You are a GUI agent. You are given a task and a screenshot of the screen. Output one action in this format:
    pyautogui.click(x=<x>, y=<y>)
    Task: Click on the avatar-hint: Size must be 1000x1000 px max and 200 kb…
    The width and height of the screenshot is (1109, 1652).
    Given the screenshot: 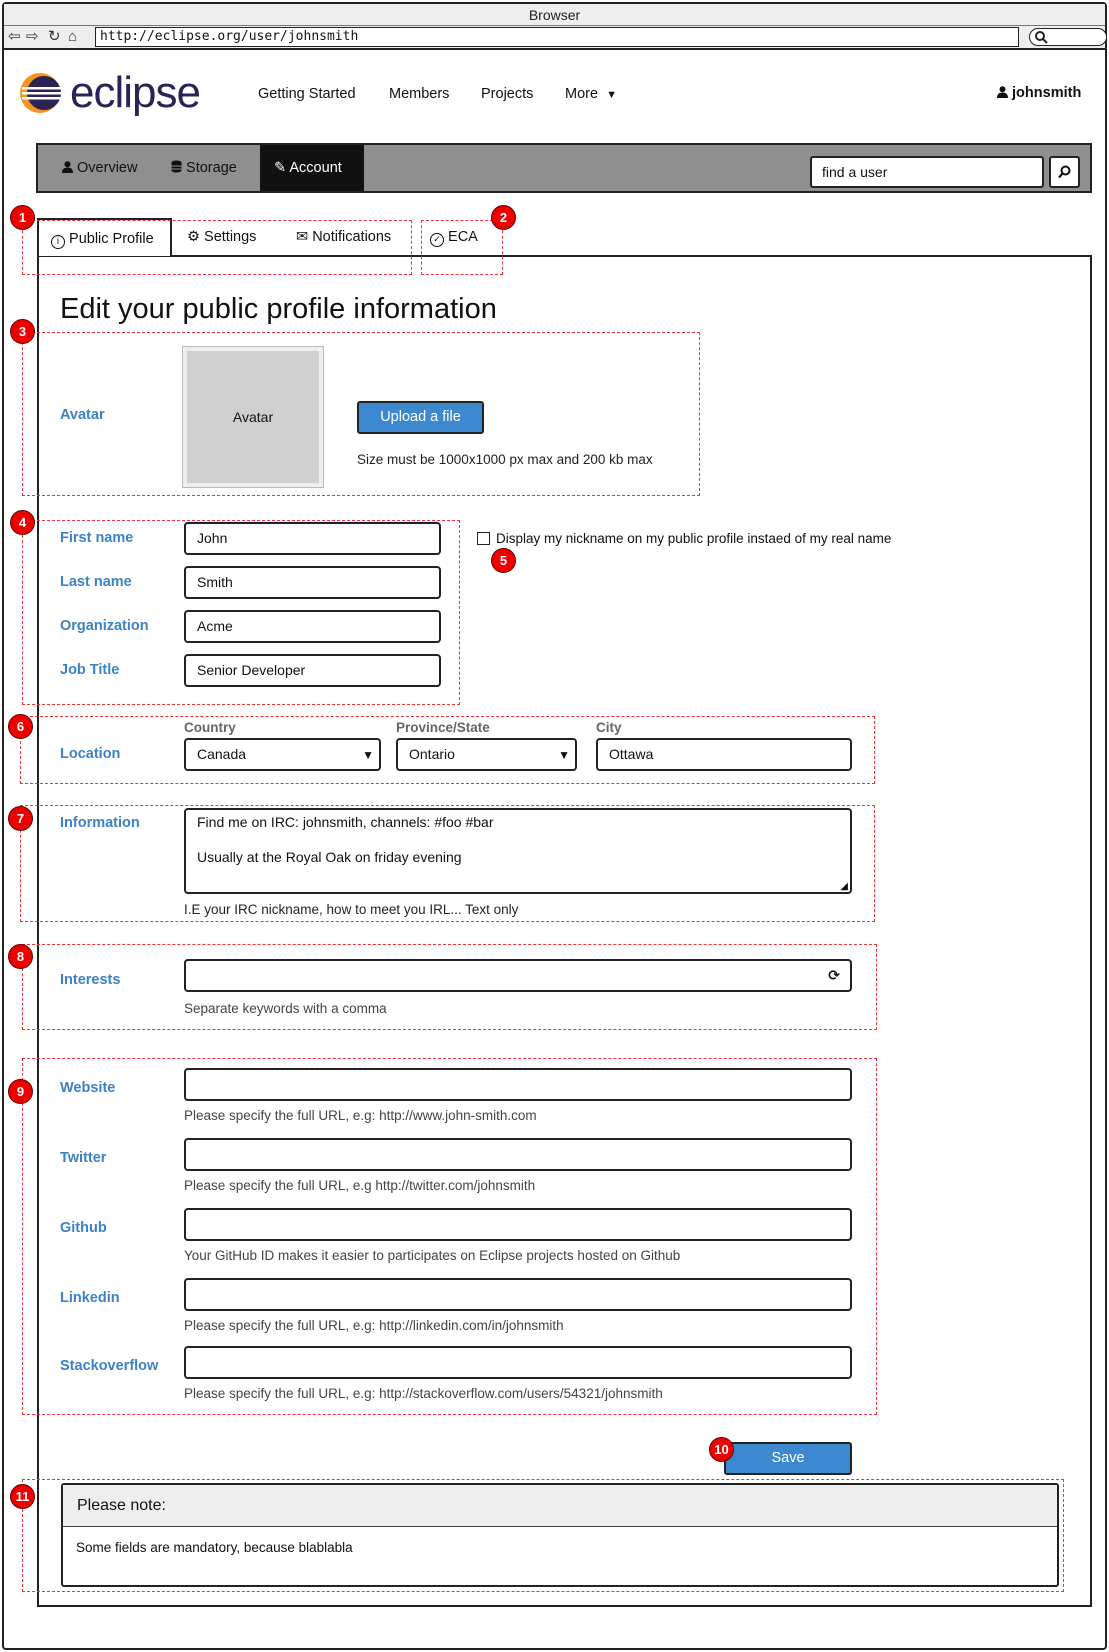 What is the action you would take?
    pyautogui.click(x=505, y=459)
    